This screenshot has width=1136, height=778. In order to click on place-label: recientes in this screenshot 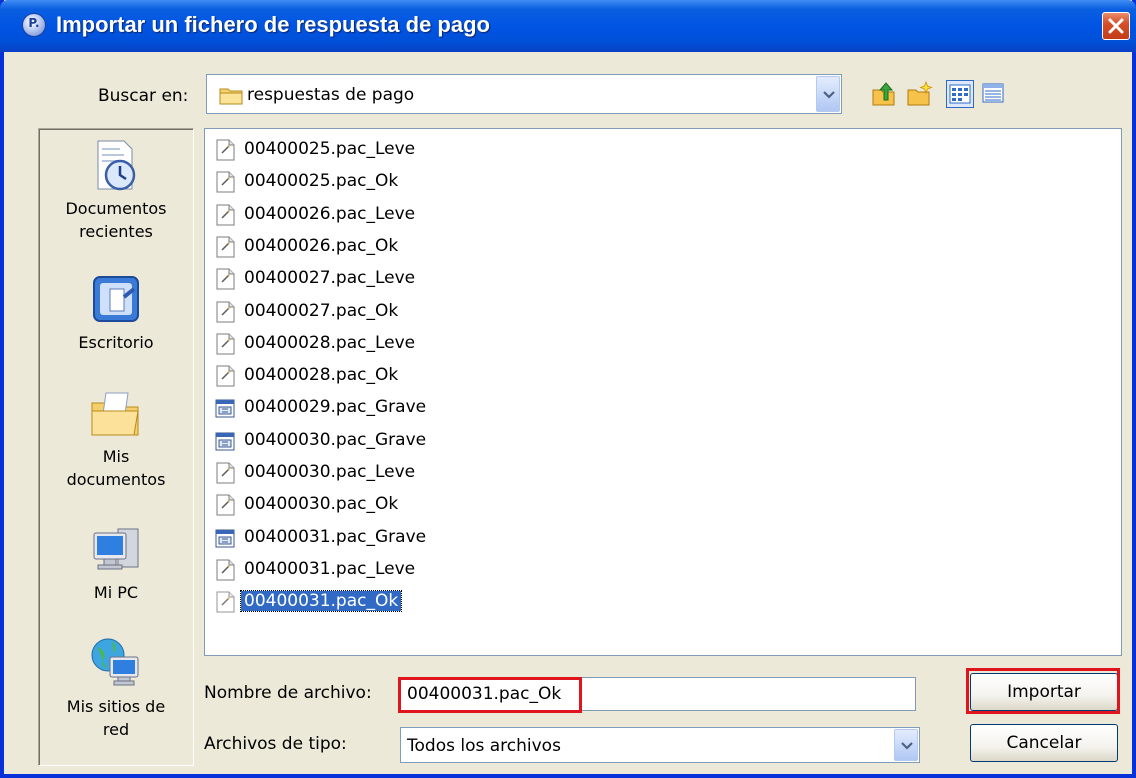, I will do `click(116, 231)`.